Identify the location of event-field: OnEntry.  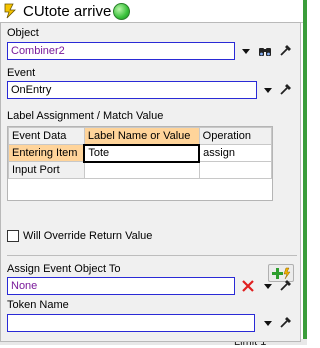
(132, 90).